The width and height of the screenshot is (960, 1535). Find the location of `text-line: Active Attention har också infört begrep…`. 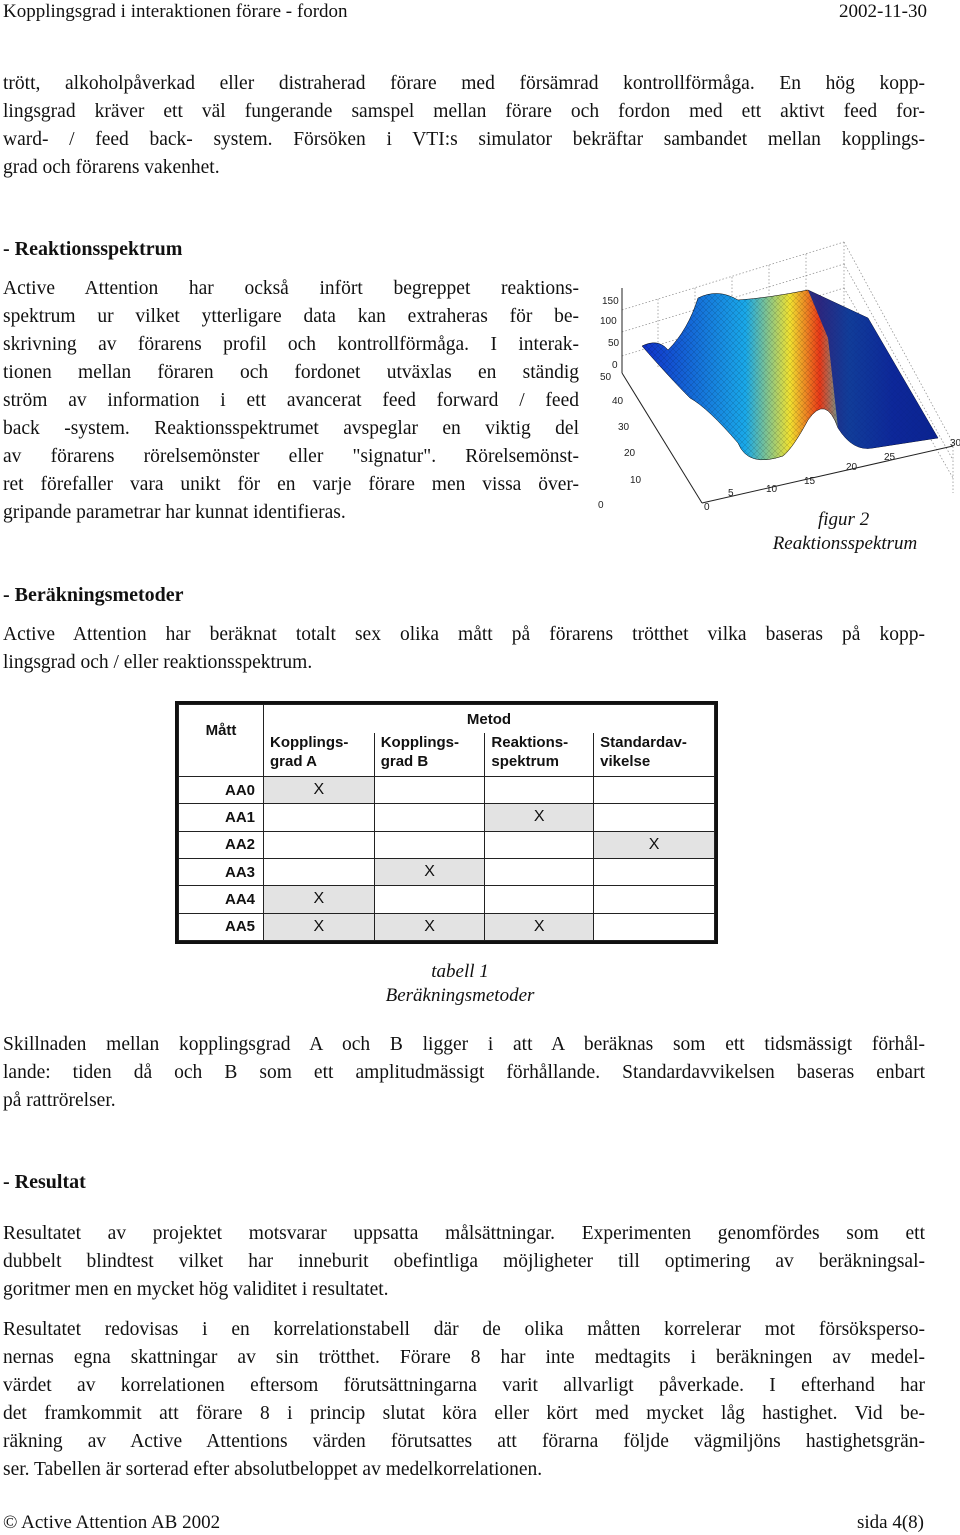

text-line: Active Attention har också infört begrep… is located at coordinates (291, 288).